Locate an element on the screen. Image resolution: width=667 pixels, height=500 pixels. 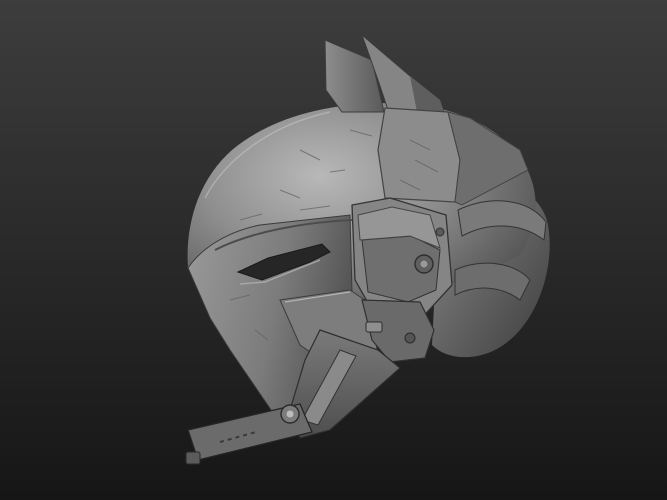
jaw-bolt-icon is located at coordinates (410, 338).